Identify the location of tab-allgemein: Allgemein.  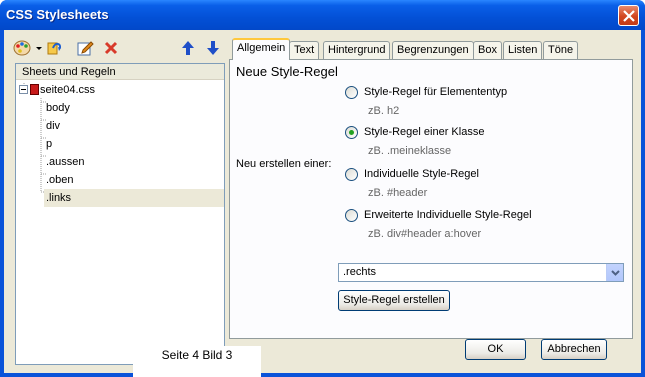
(261, 49).